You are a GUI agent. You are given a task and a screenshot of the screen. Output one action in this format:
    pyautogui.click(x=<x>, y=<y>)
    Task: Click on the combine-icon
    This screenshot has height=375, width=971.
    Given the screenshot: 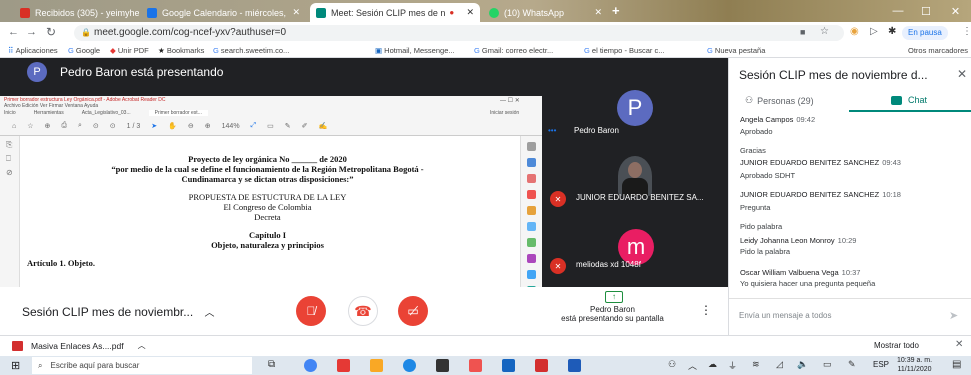 What is the action you would take?
    pyautogui.click(x=531, y=226)
    